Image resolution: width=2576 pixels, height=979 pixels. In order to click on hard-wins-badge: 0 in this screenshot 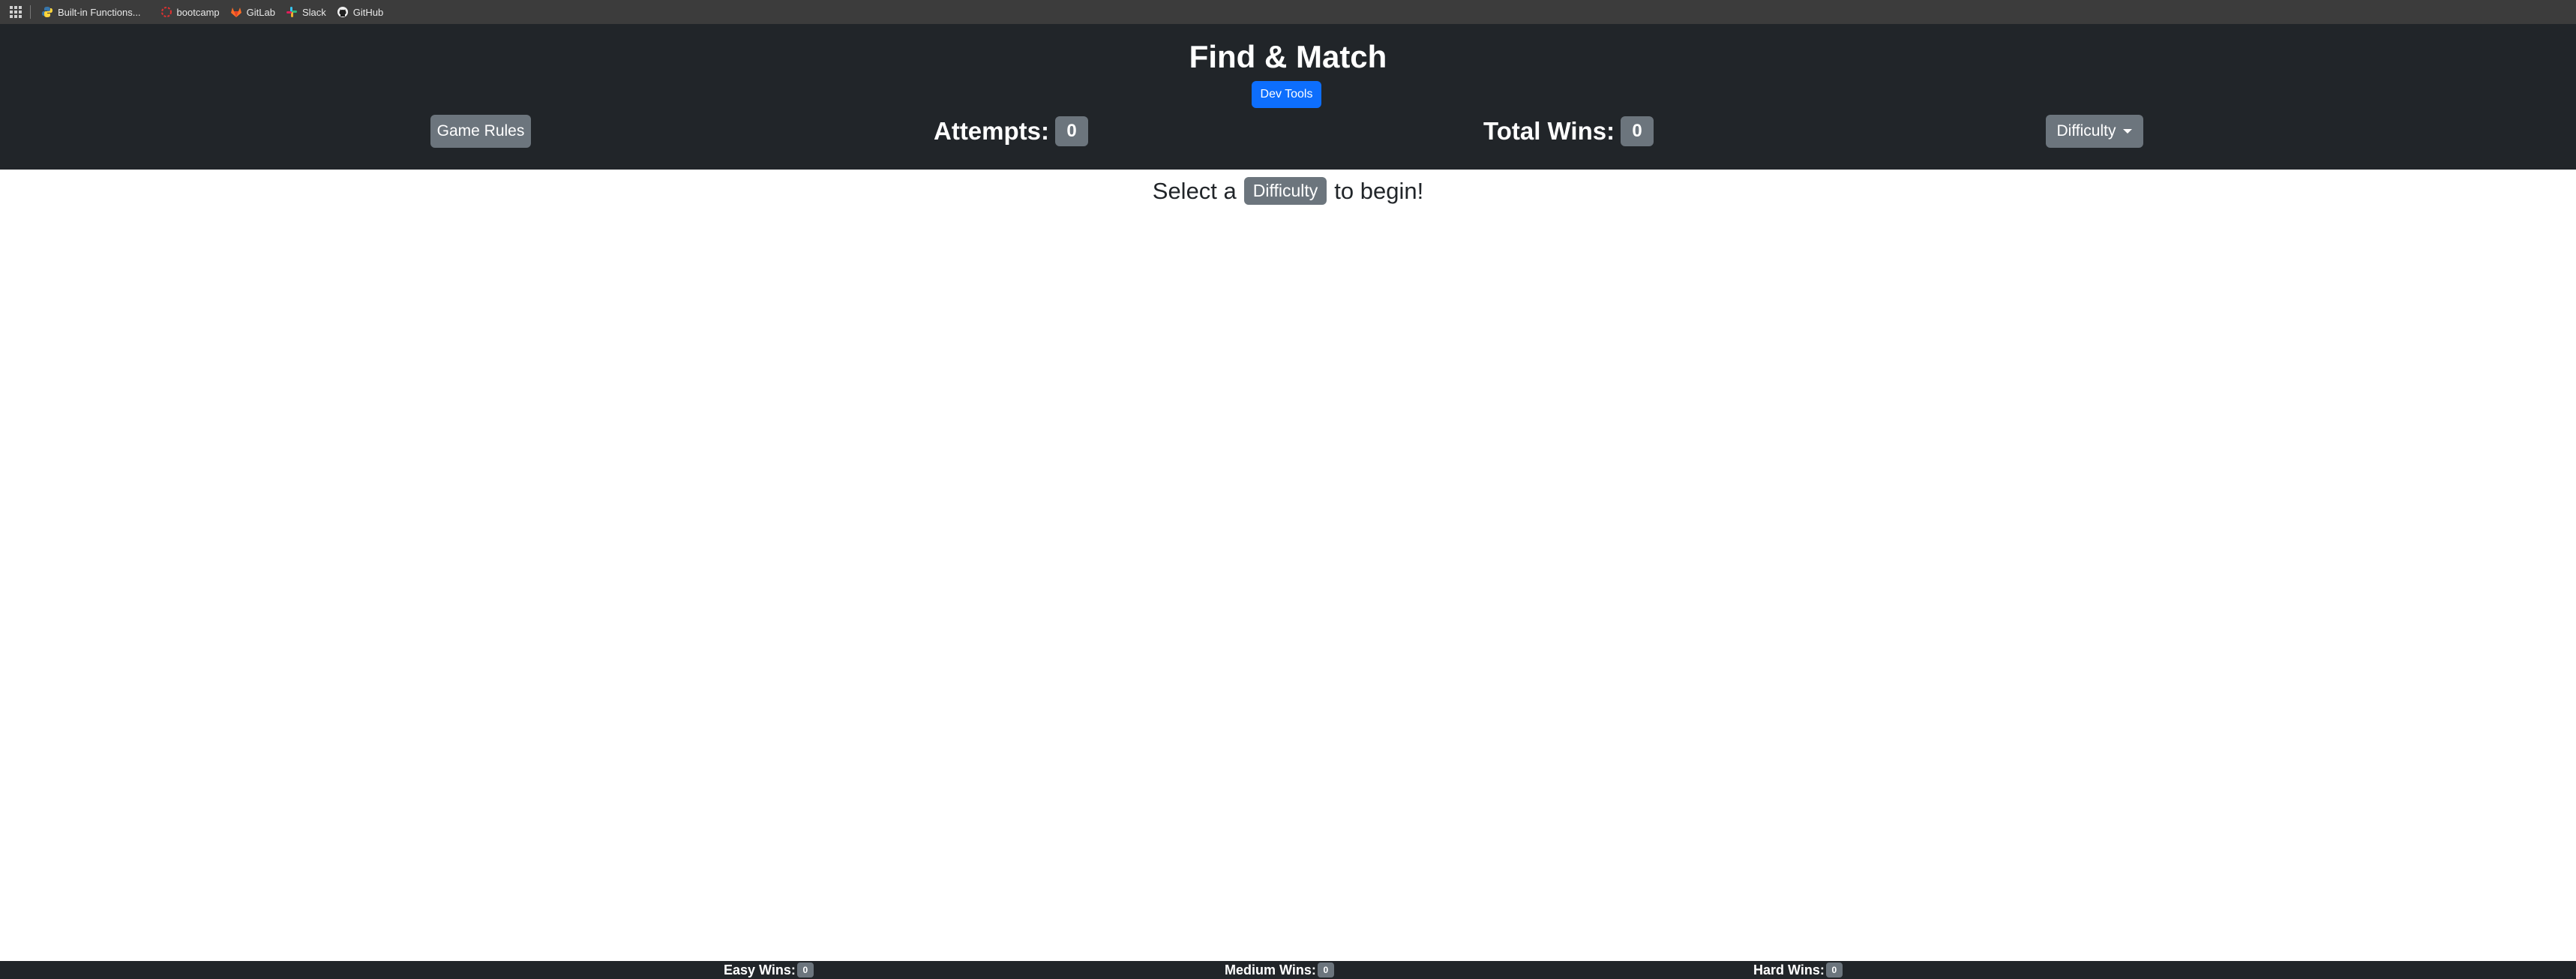, I will do `click(1834, 969)`.